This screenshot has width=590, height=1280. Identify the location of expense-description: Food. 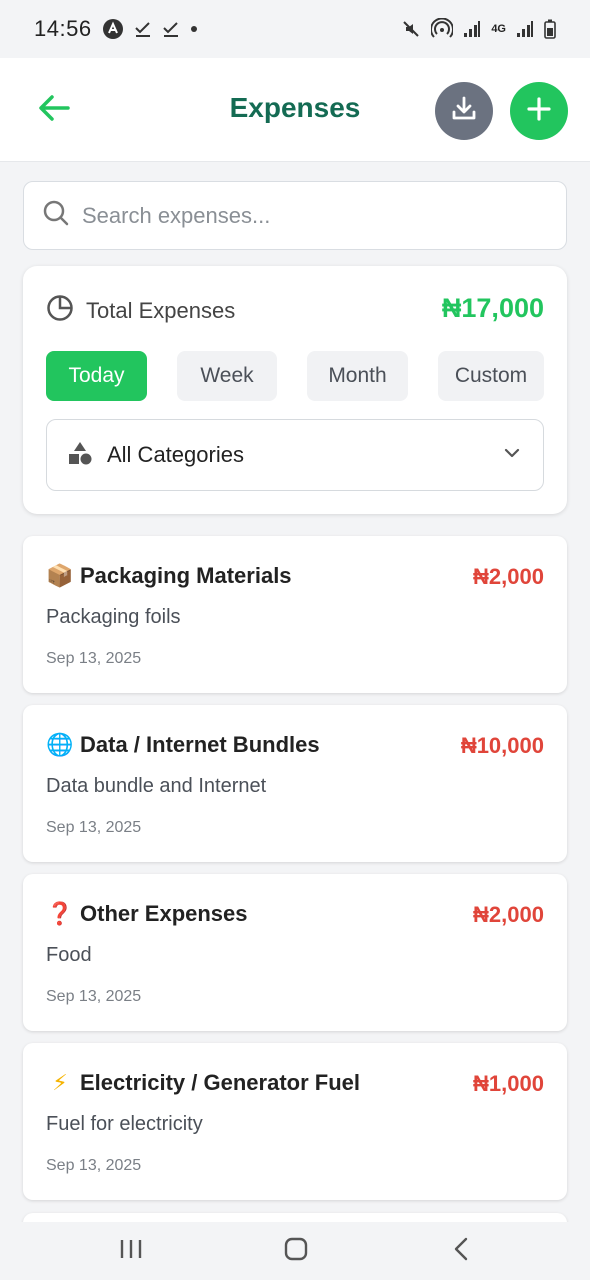
(69, 955).